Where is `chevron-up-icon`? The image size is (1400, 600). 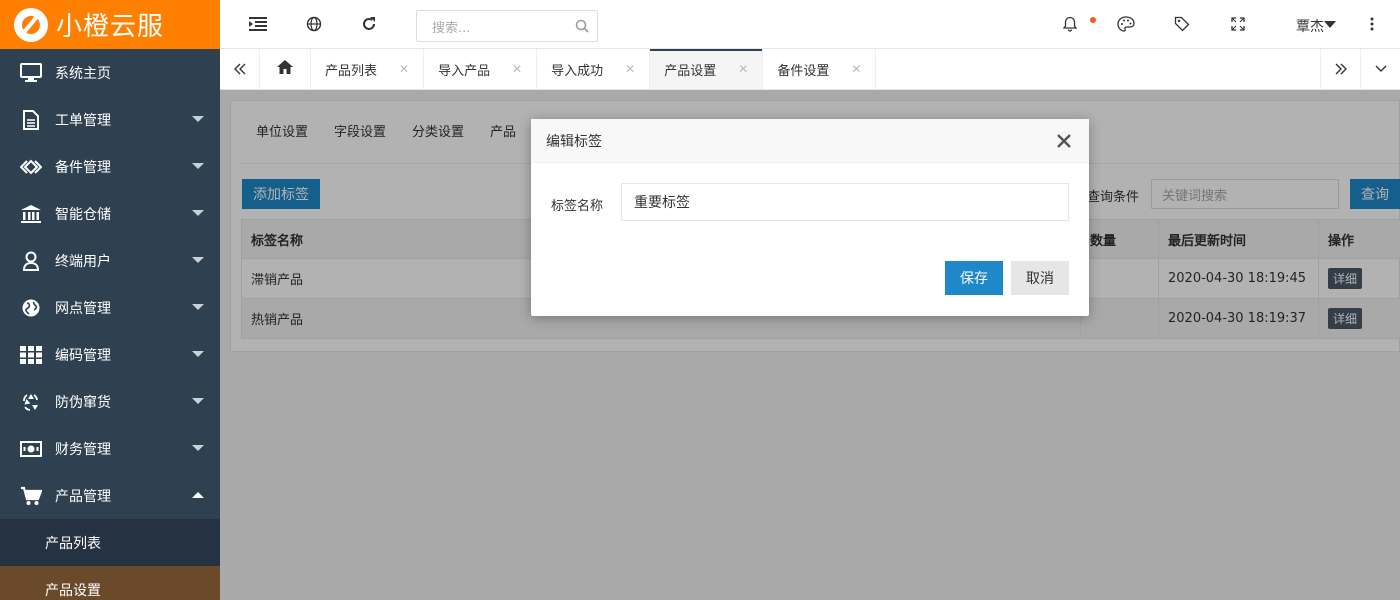 chevron-up-icon is located at coordinates (198, 495).